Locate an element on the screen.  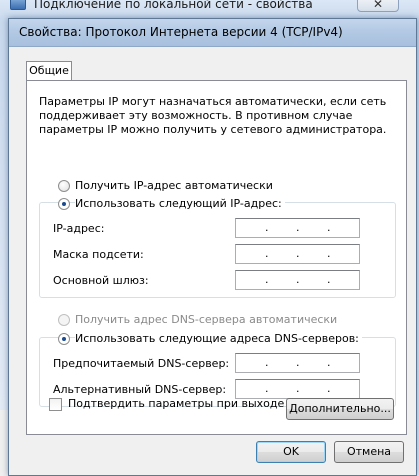
validate-on-exit-checkbox is located at coordinates (55, 404).